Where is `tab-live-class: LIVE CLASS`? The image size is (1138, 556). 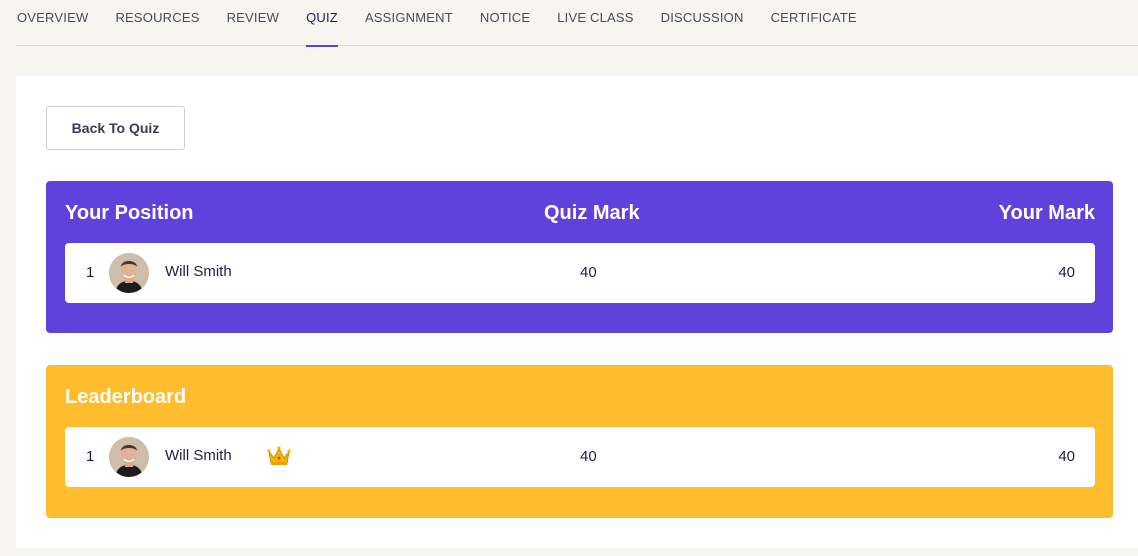
tab-live-class: LIVE CLASS is located at coordinates (595, 23).